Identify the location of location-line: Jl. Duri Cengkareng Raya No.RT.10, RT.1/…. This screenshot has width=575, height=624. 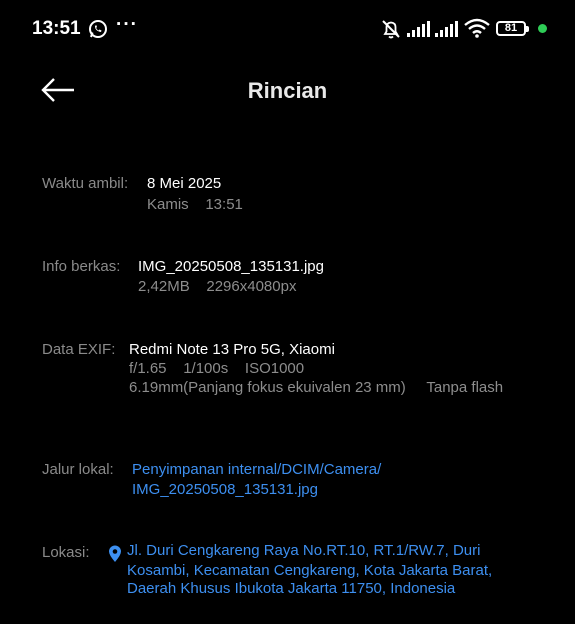
(303, 551).